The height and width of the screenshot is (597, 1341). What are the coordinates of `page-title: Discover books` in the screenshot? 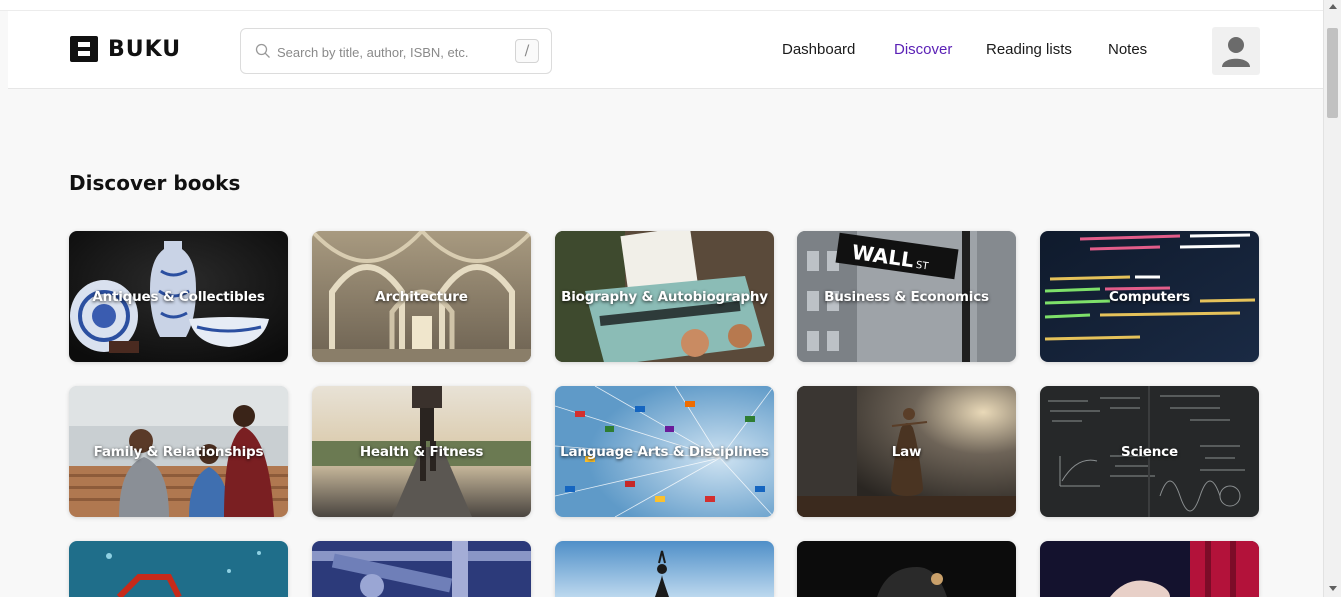 It's located at (155, 183).